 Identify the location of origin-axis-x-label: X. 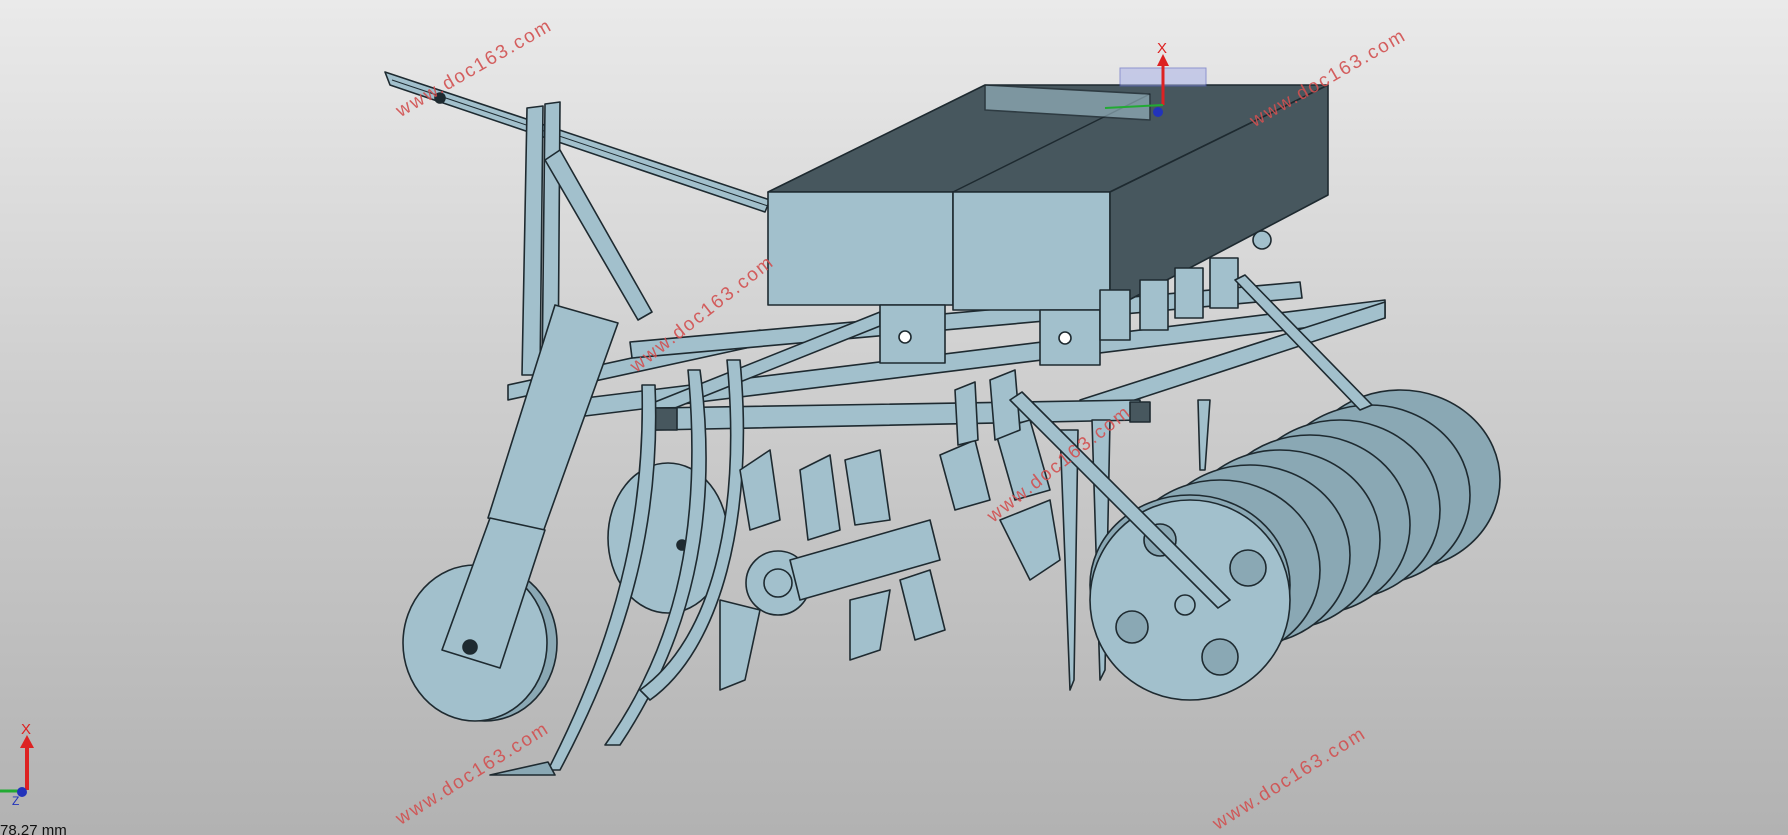
(1162, 48).